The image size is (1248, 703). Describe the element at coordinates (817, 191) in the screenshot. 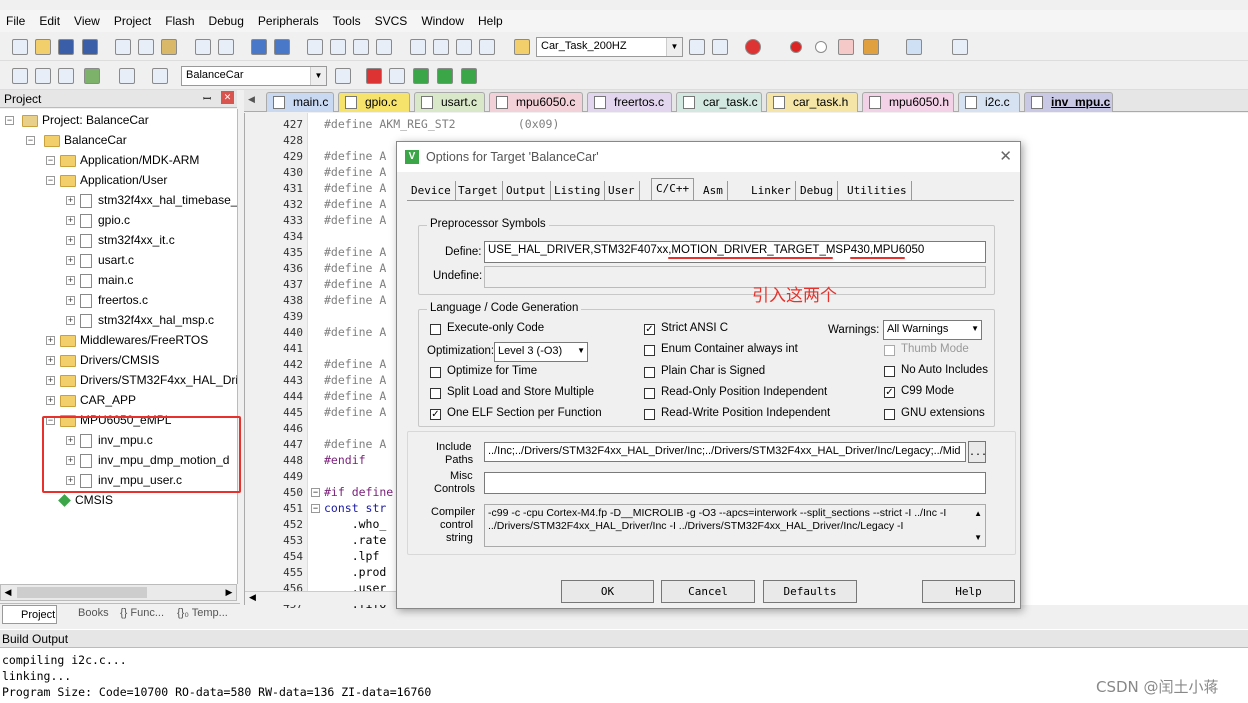

I see `dialog-tab: Debug` at that location.